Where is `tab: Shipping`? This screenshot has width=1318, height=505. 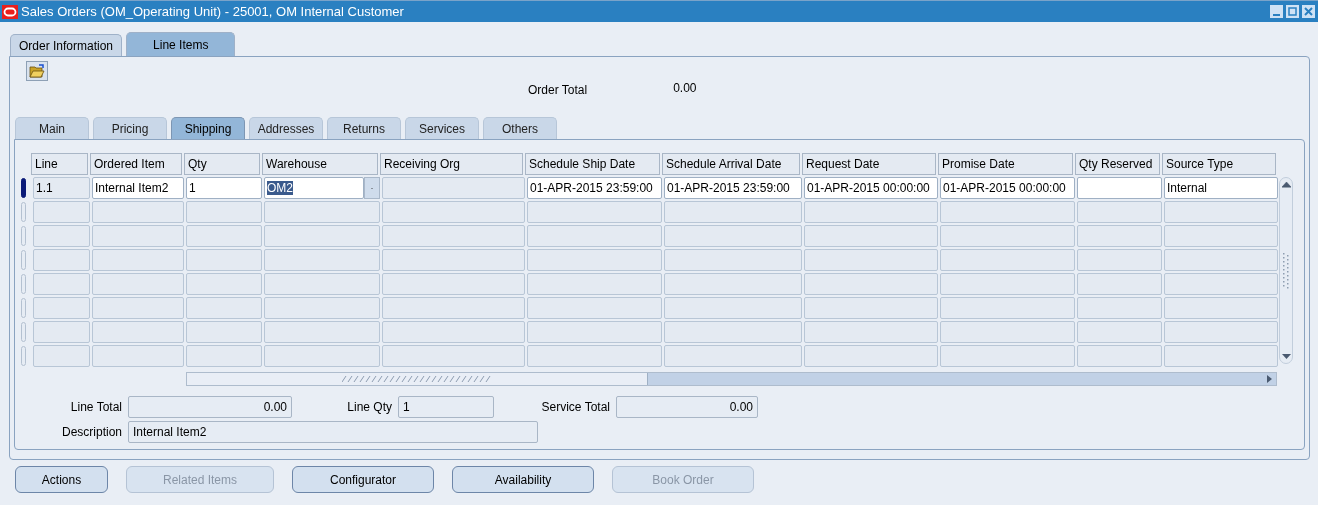
tab: Shipping is located at coordinates (208, 128).